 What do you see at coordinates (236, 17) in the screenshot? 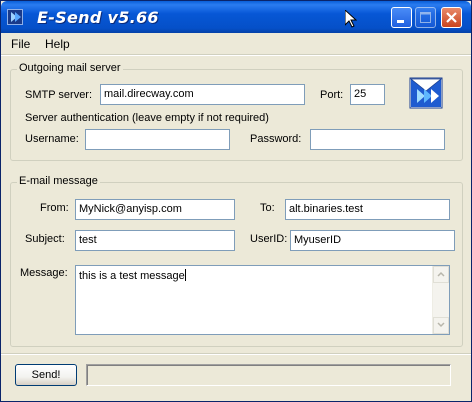
I see `title-bar: E-Send v5.66` at bounding box center [236, 17].